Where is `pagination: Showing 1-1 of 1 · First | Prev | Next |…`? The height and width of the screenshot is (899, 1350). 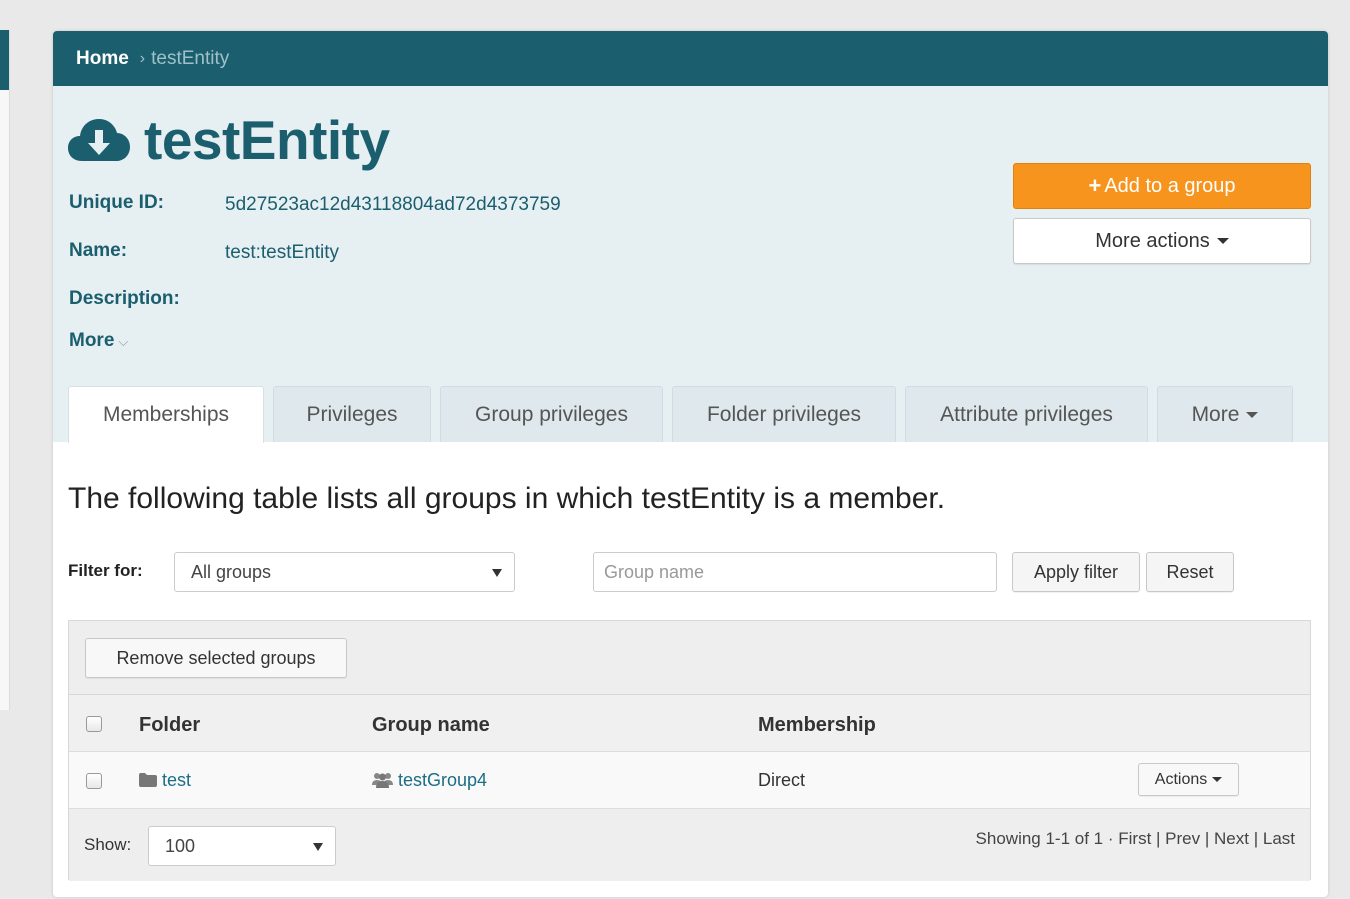 pagination: Showing 1-1 of 1 · First | Prev | Next |… is located at coordinates (1135, 839).